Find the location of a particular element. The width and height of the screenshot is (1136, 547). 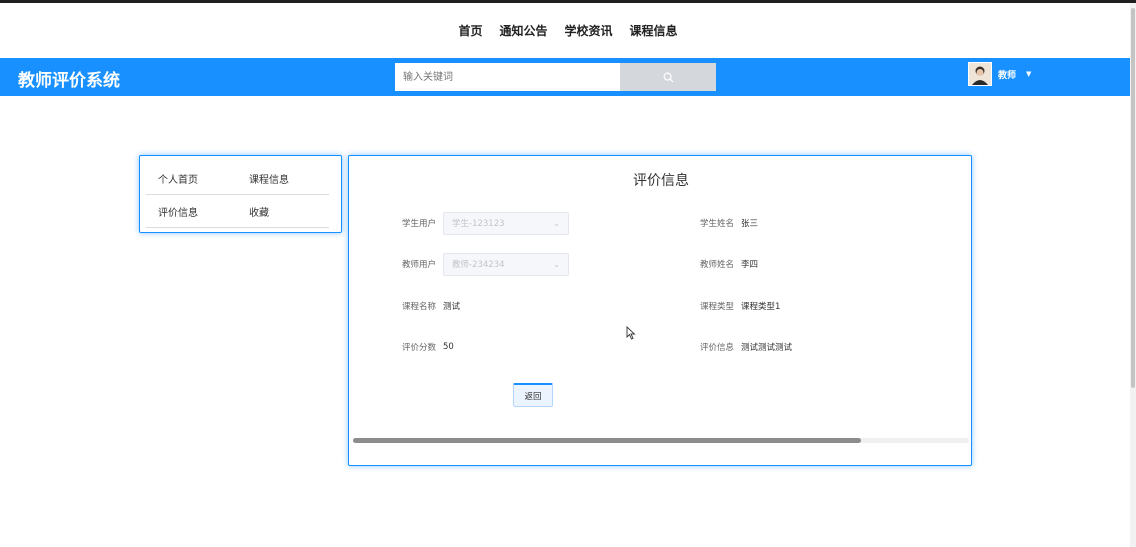

search-input is located at coordinates (507, 77).